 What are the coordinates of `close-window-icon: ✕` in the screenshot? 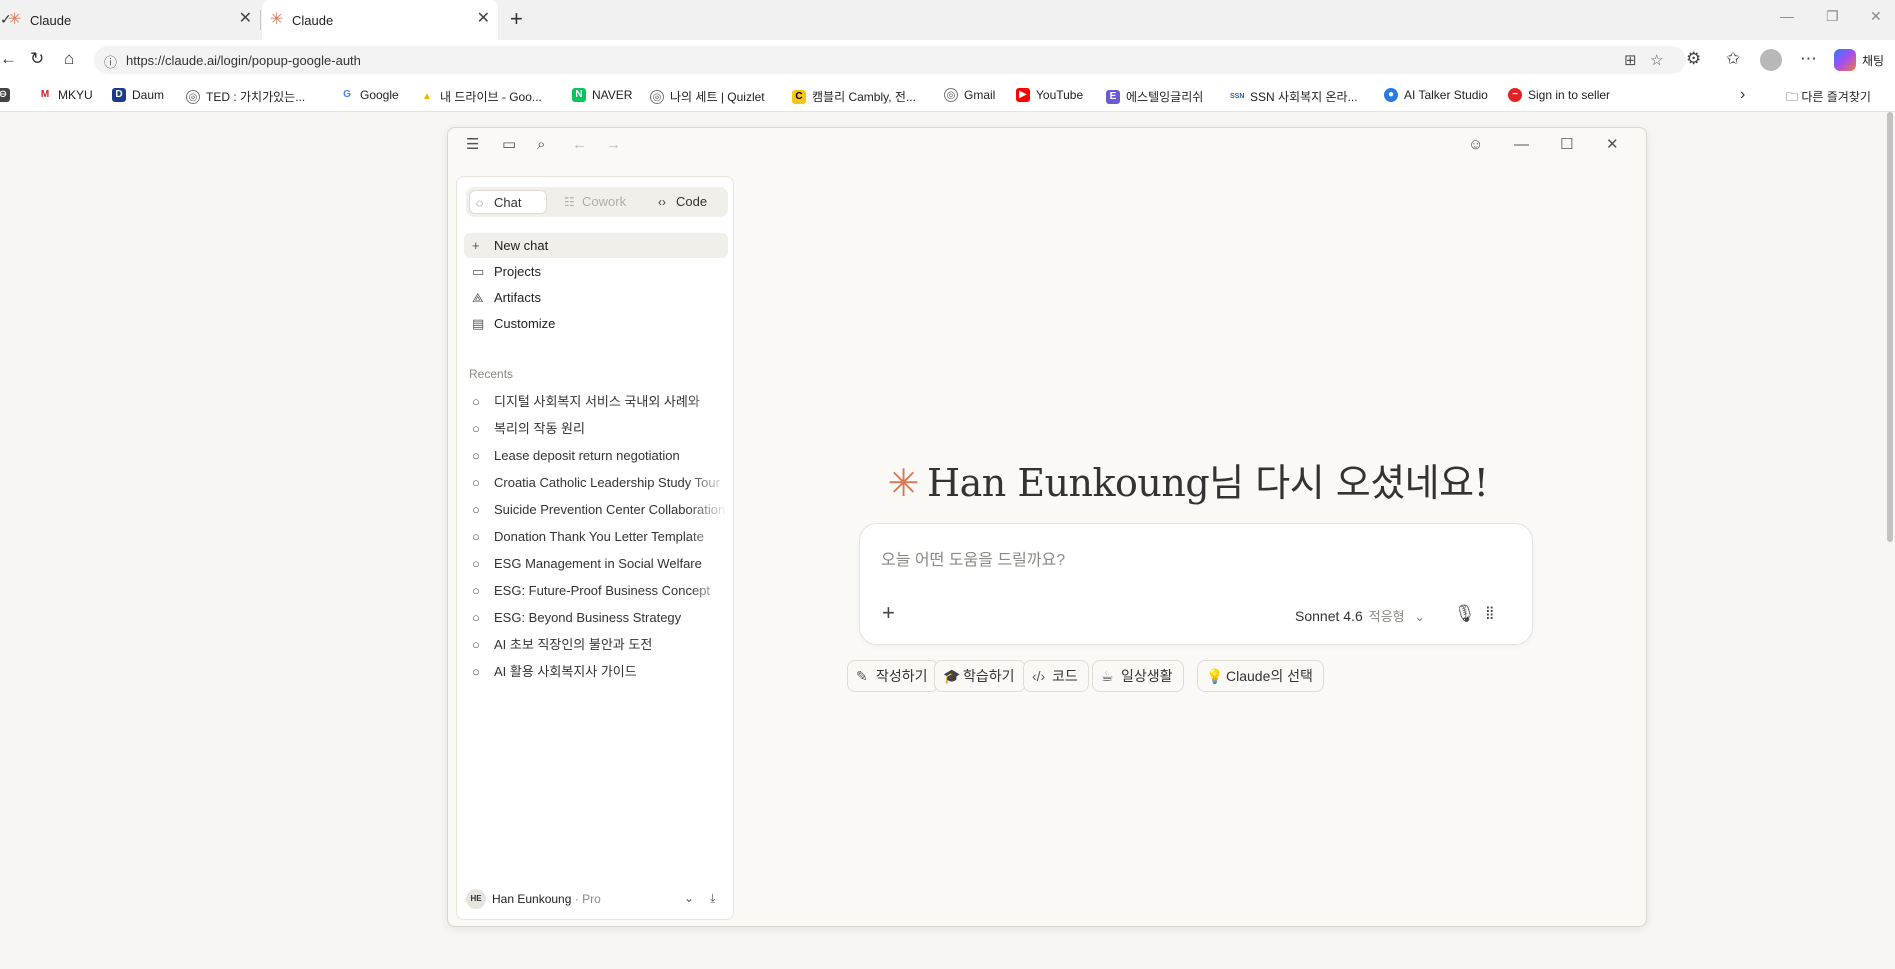 It's located at (1876, 16).